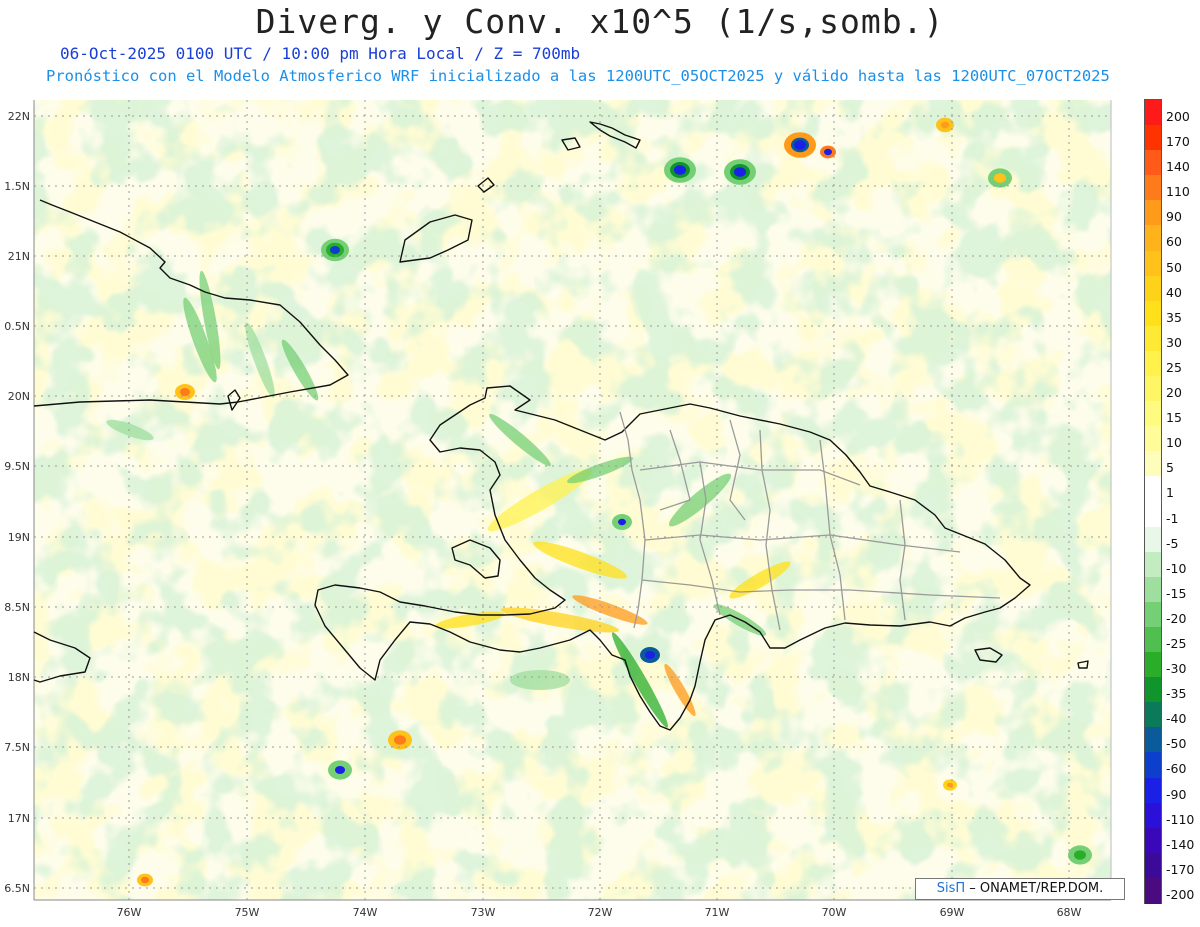 This screenshot has width=1200, height=927. I want to click on lat-label: 21N, so click(19, 256).